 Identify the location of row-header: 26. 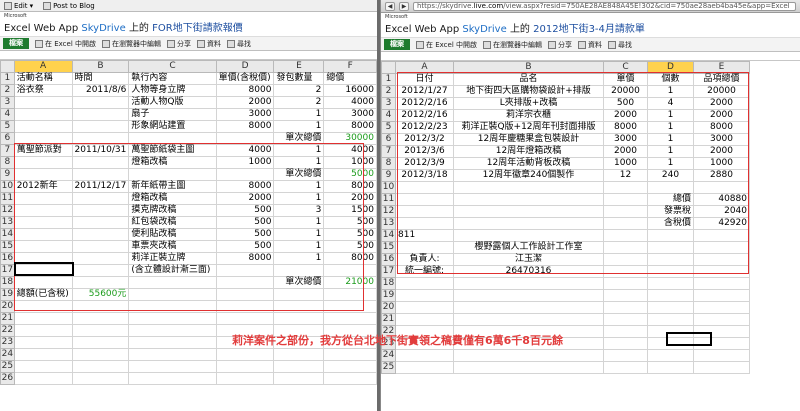
(7, 378).